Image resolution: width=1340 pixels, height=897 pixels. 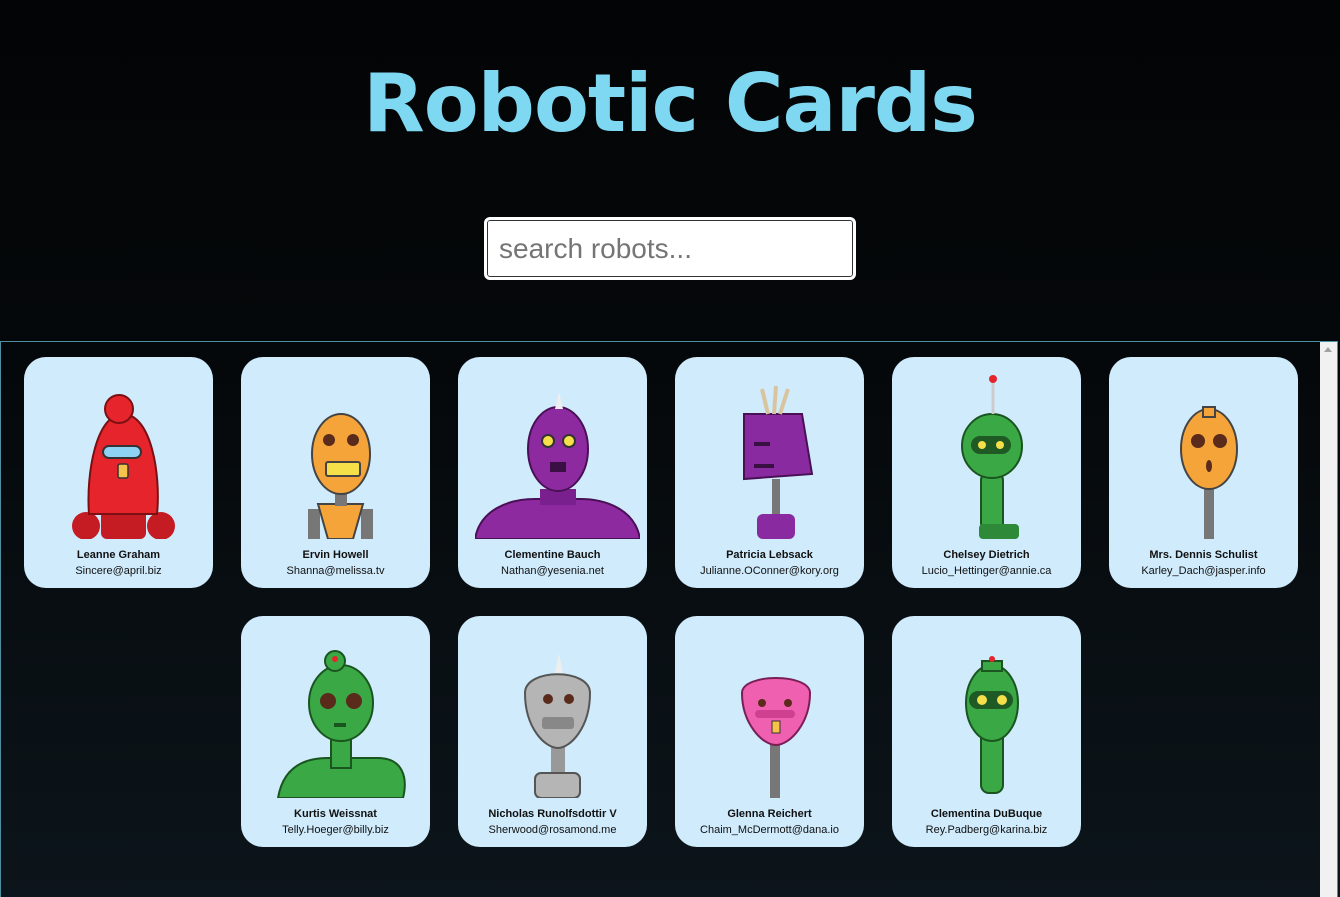 I want to click on robot-name: Ervin Howell, so click(x=335, y=555).